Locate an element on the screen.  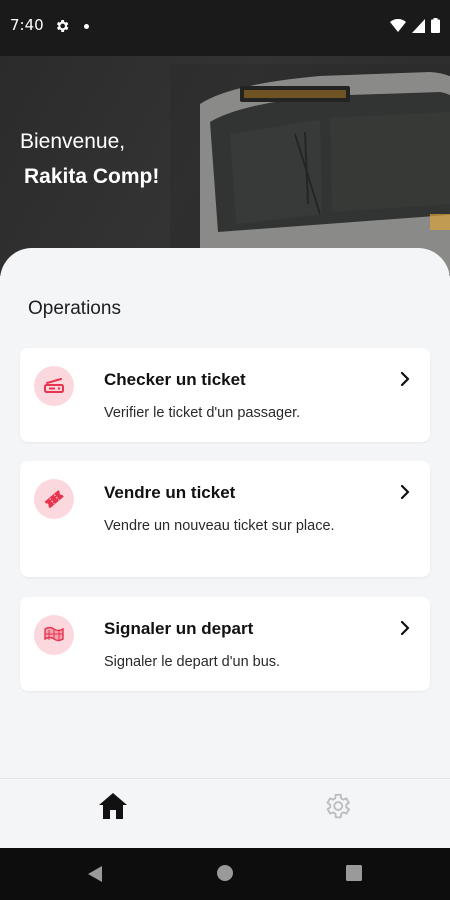
card-title: Signaler un depart is located at coordinates (179, 628).